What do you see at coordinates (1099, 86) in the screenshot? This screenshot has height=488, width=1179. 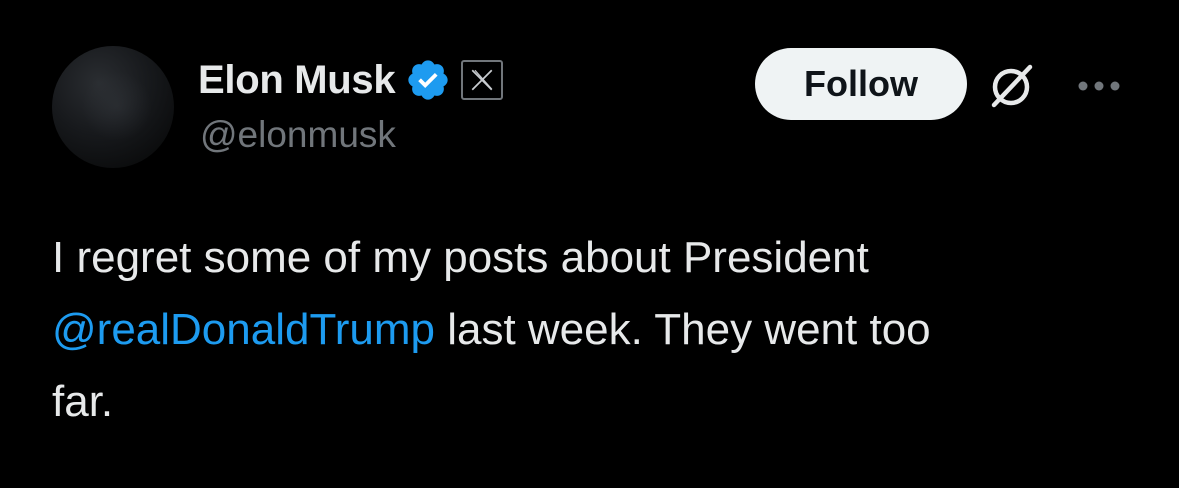 I see `more-options-icon` at bounding box center [1099, 86].